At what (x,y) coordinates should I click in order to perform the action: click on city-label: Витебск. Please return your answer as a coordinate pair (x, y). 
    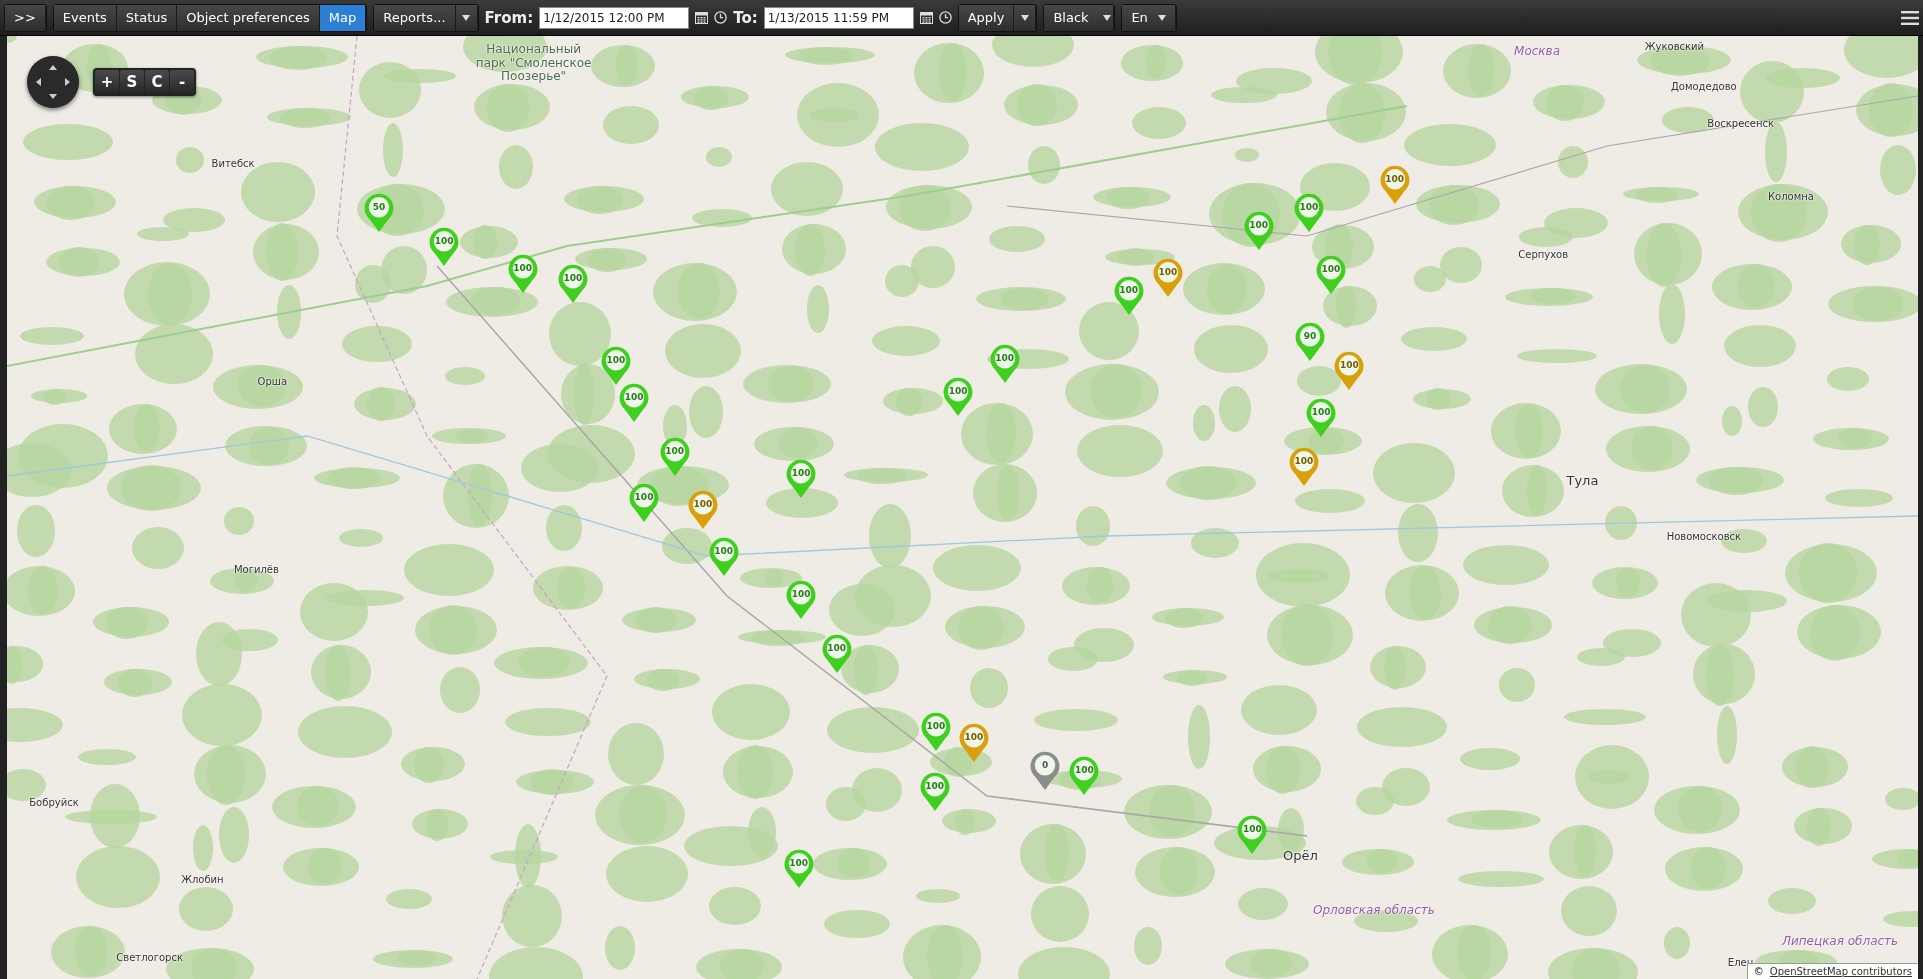
    Looking at the image, I should click on (233, 164).